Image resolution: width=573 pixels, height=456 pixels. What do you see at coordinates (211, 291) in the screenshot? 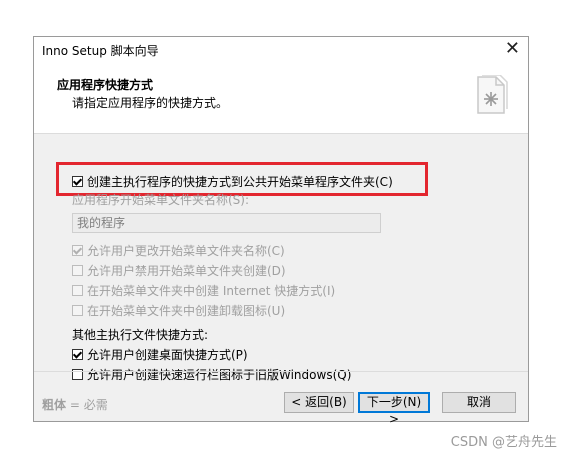
I see `internet-shortcut-label: 在开始菜单文件夹中创建 Internet 快捷方式(I)` at bounding box center [211, 291].